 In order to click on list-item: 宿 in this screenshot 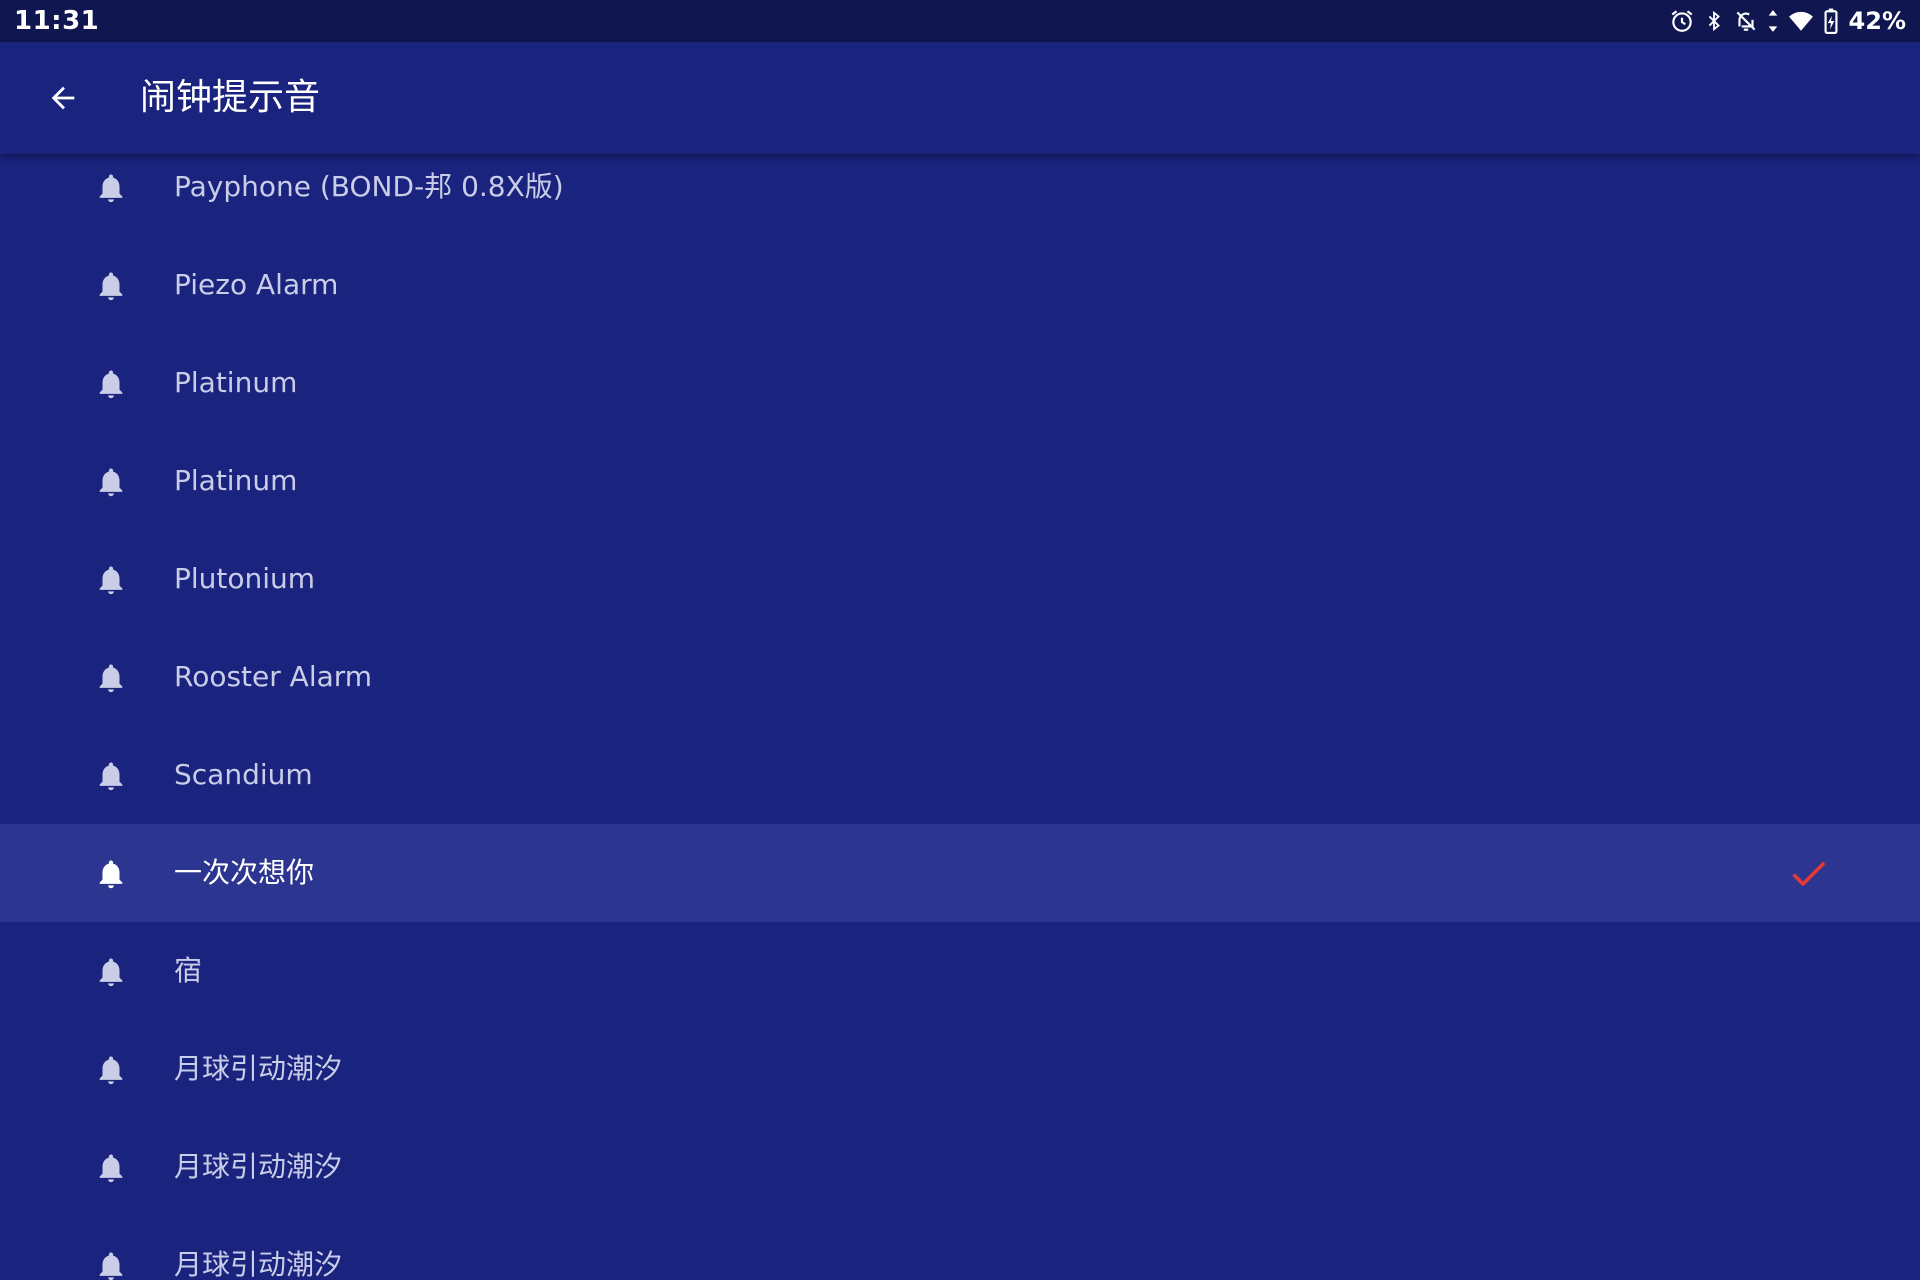, I will do `click(960, 971)`.